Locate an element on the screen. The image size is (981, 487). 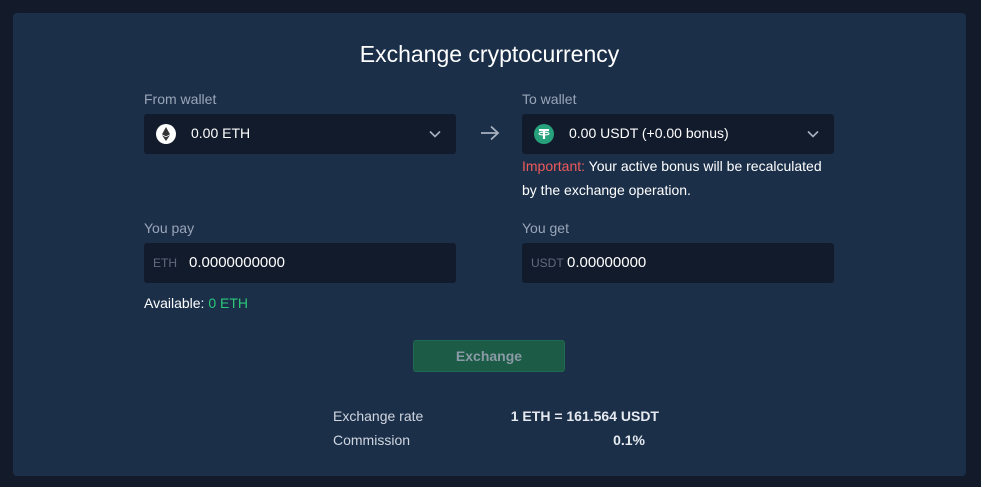
exchange-rate-label: Exchange rate is located at coordinates (378, 416).